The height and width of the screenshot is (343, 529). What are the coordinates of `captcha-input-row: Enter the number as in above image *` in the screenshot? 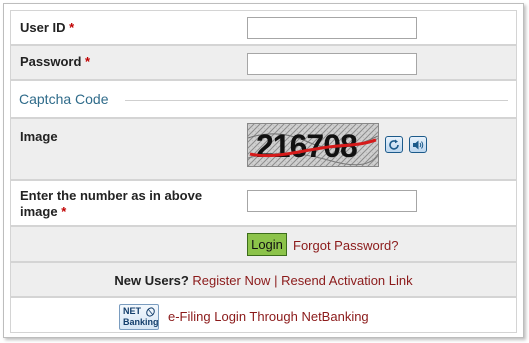 It's located at (263, 203).